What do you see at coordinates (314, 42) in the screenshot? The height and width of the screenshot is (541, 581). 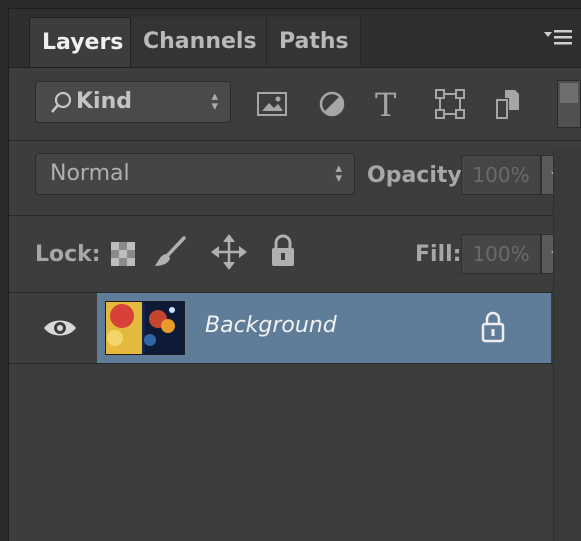 I see `tab-paths: Paths` at bounding box center [314, 42].